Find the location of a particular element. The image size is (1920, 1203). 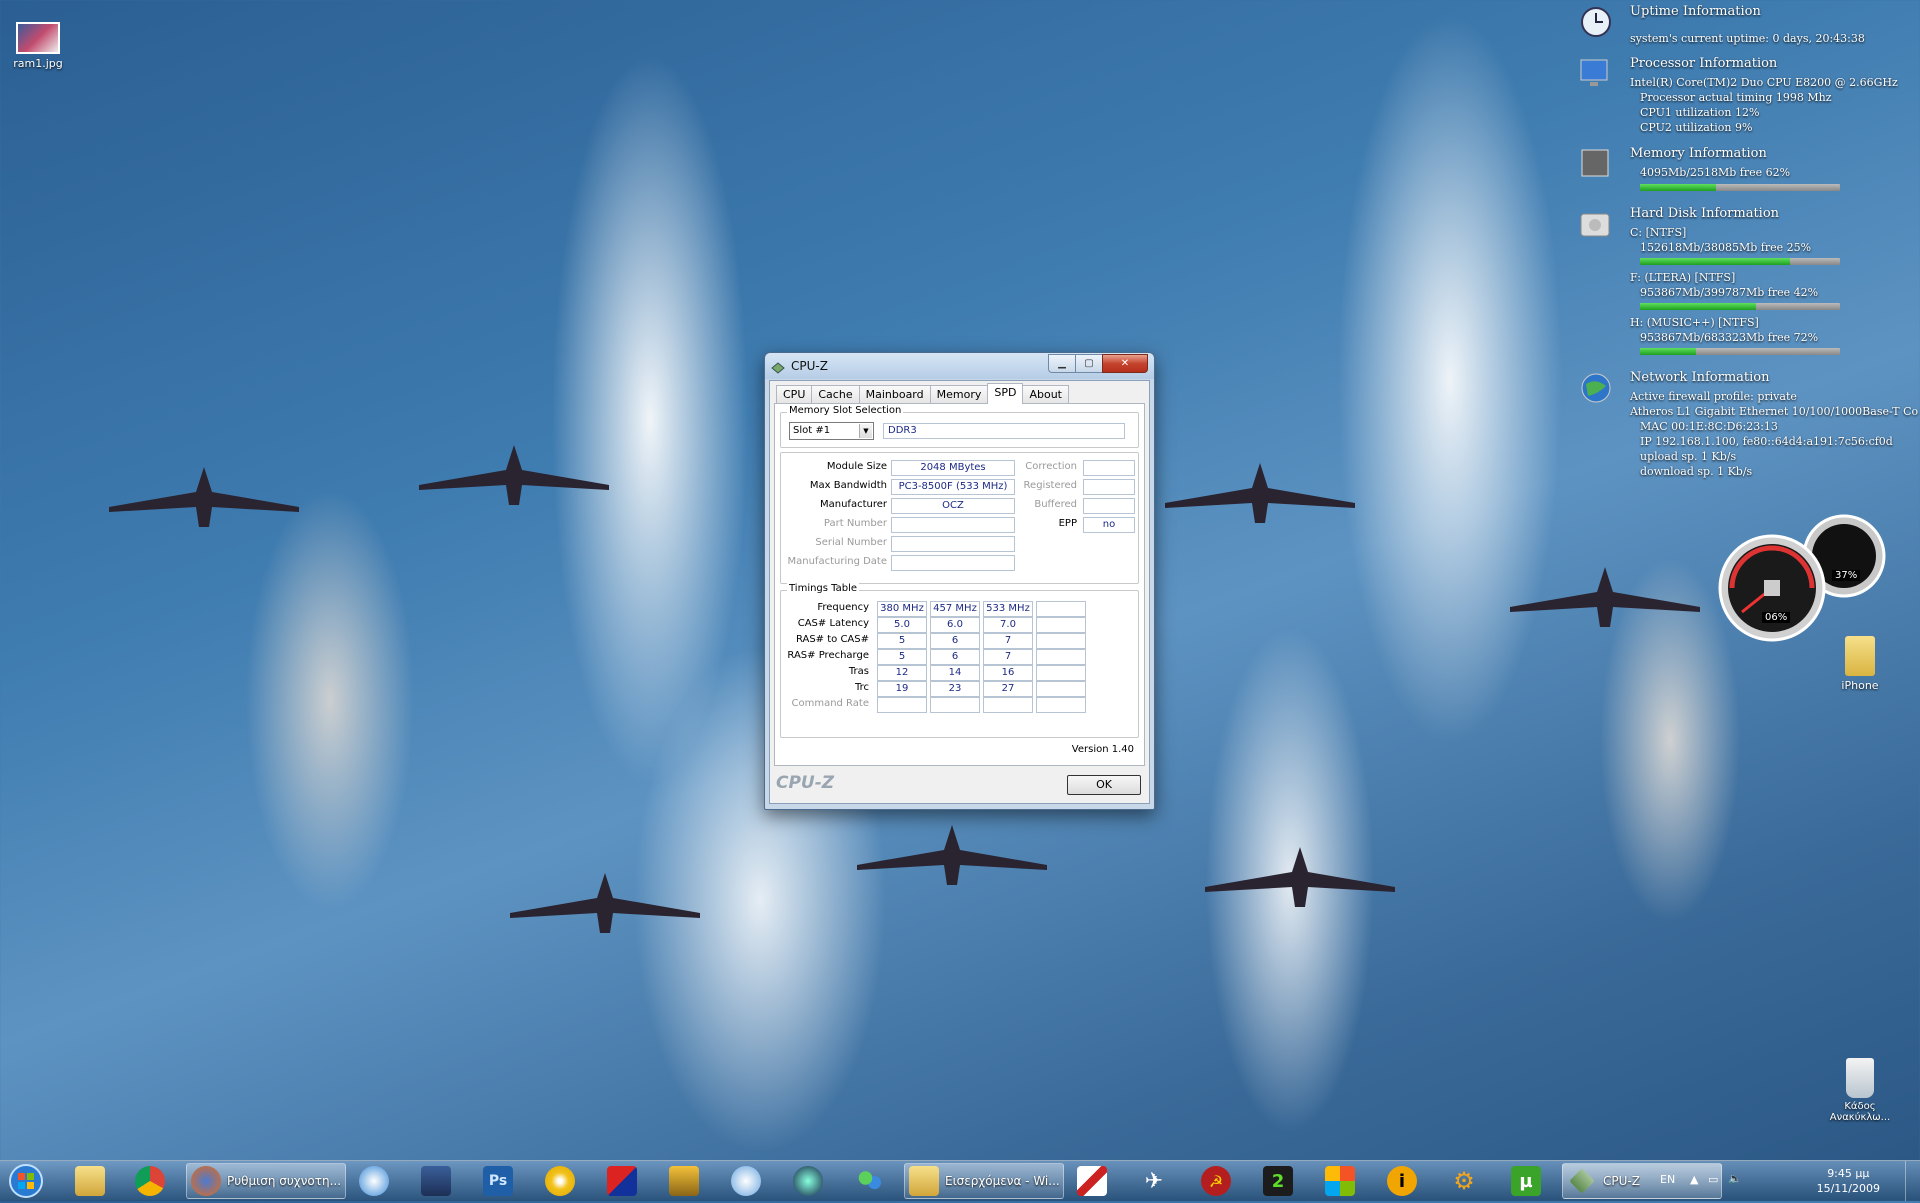

show-hidden-icons-button: ▲ is located at coordinates (1694, 1179).